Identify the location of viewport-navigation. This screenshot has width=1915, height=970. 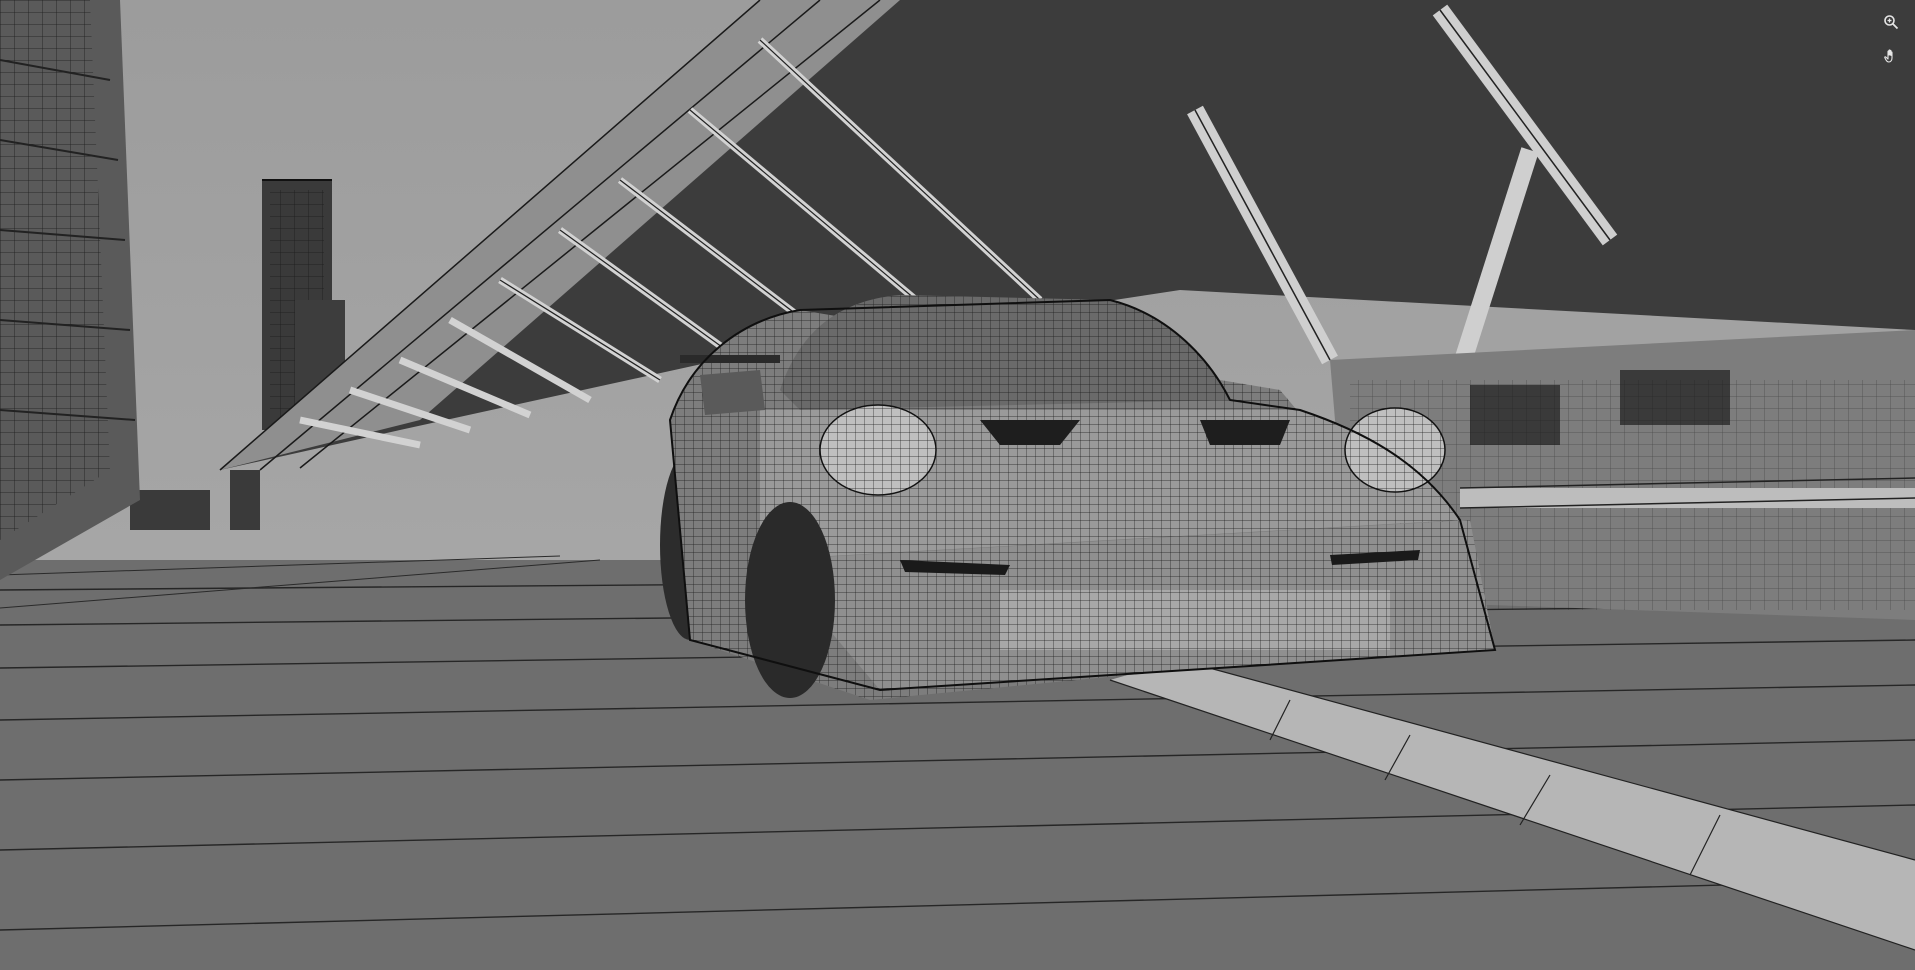
(1892, 39).